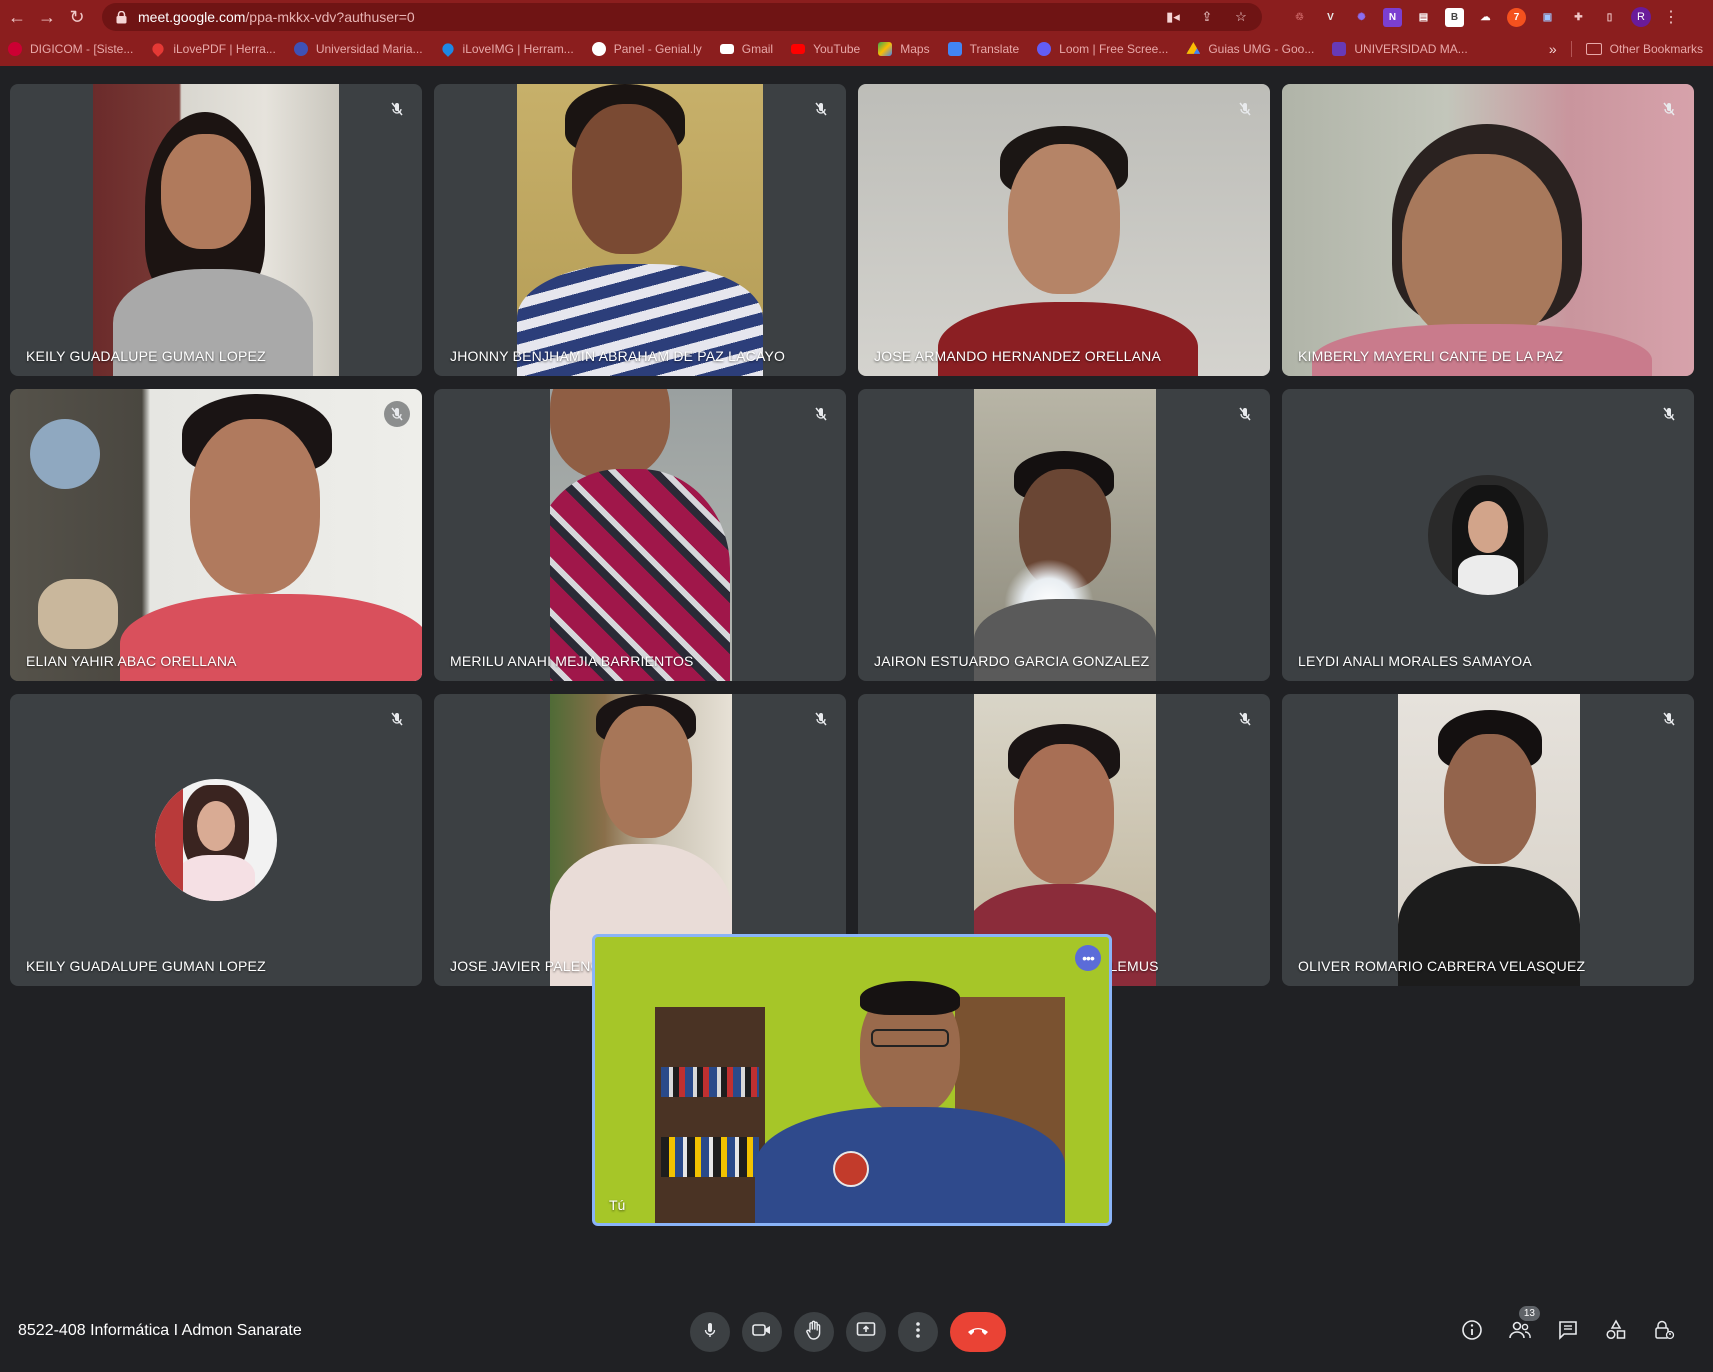 This screenshot has height=1372, width=1713. What do you see at coordinates (216, 535) in the screenshot?
I see `participant-tile: ELIAN YAHIR ABAC ORELLANA` at bounding box center [216, 535].